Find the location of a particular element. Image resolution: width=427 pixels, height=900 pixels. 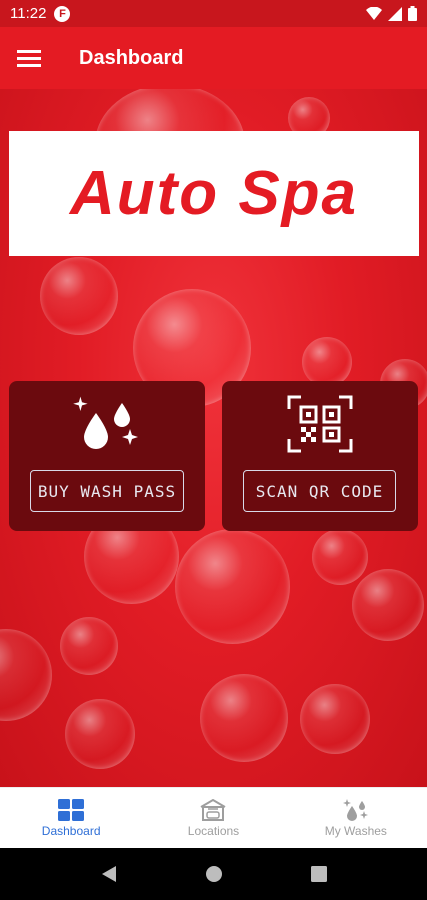

nav-item-dashboard: Dashboard is located at coordinates (71, 818).